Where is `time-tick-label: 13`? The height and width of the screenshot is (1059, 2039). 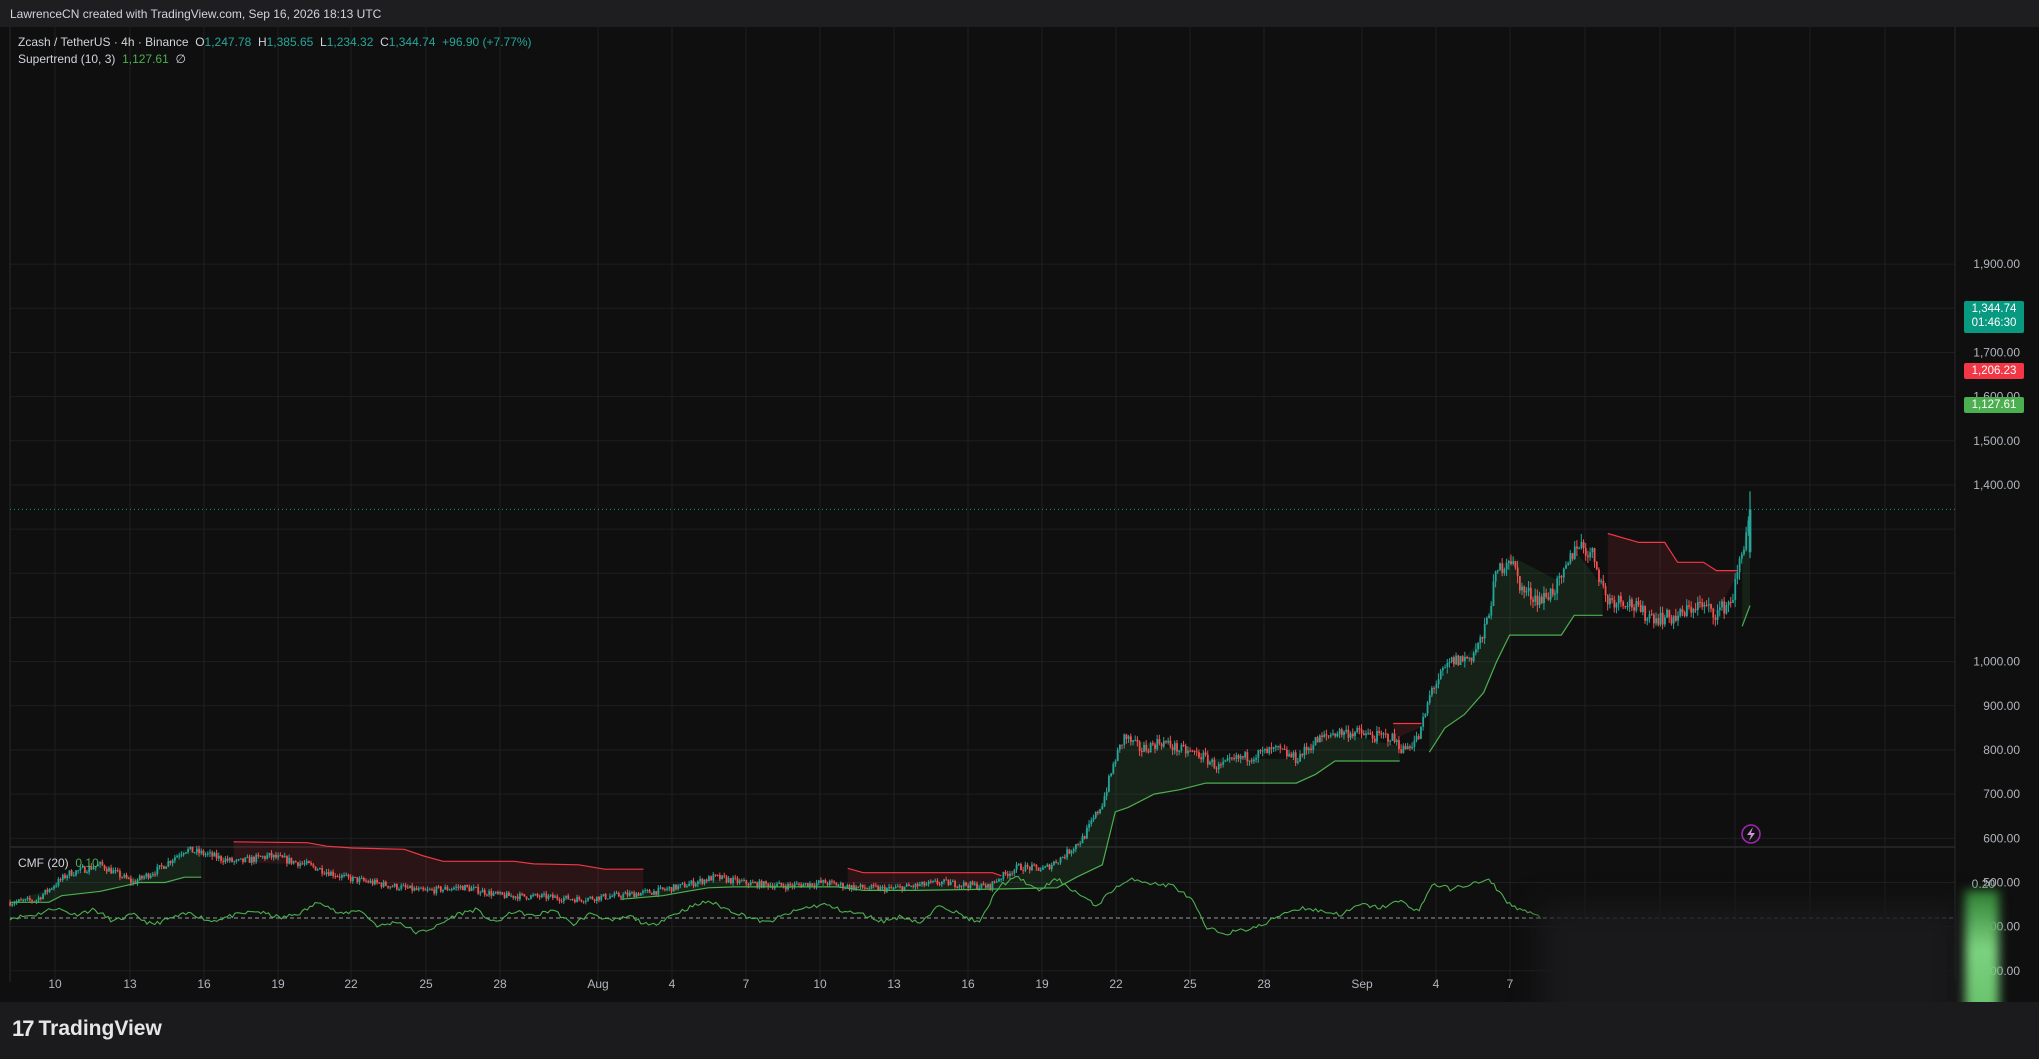
time-tick-label: 13 is located at coordinates (130, 984).